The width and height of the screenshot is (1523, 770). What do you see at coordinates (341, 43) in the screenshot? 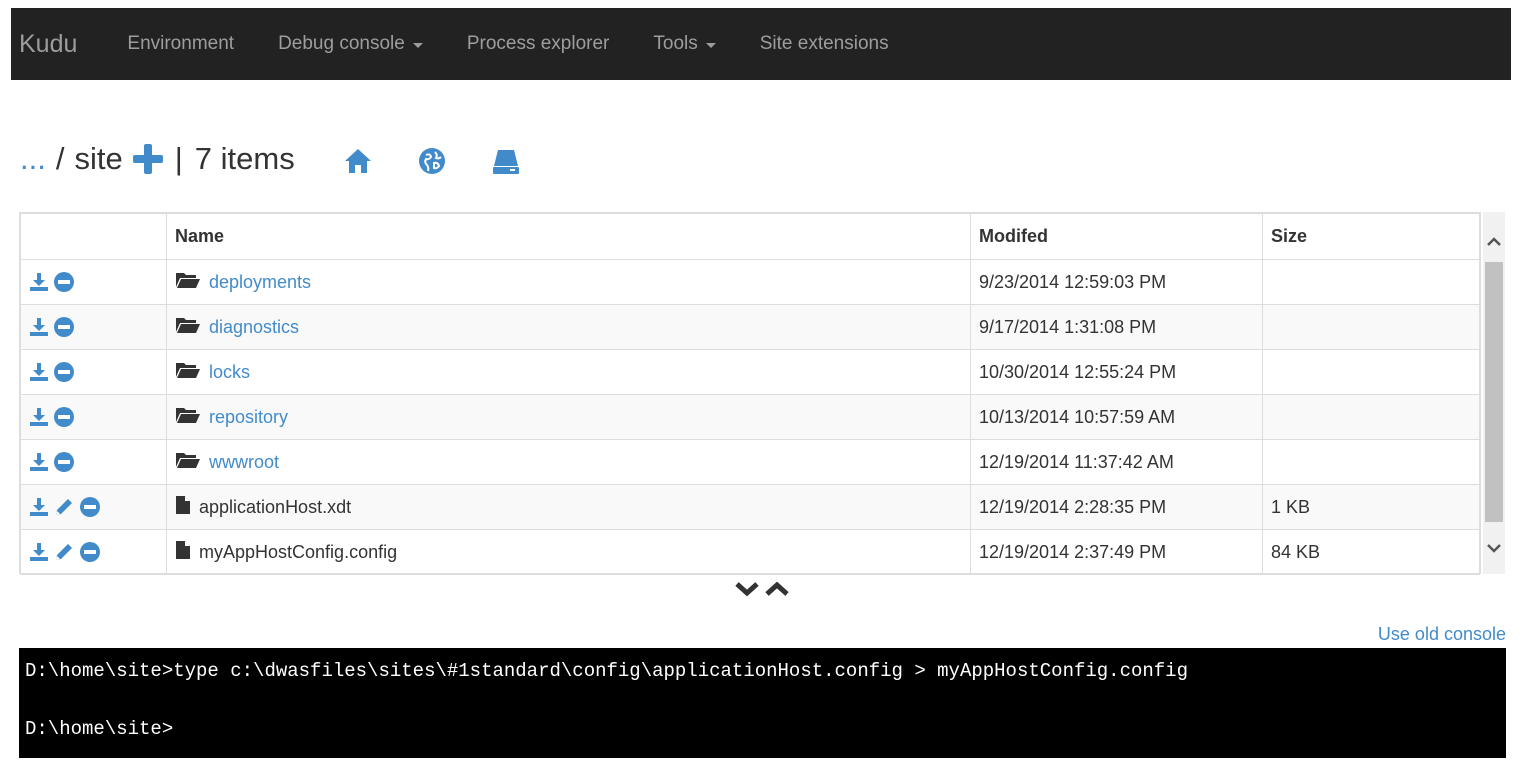
I see `nav-debug-console-label: Debug console` at bounding box center [341, 43].